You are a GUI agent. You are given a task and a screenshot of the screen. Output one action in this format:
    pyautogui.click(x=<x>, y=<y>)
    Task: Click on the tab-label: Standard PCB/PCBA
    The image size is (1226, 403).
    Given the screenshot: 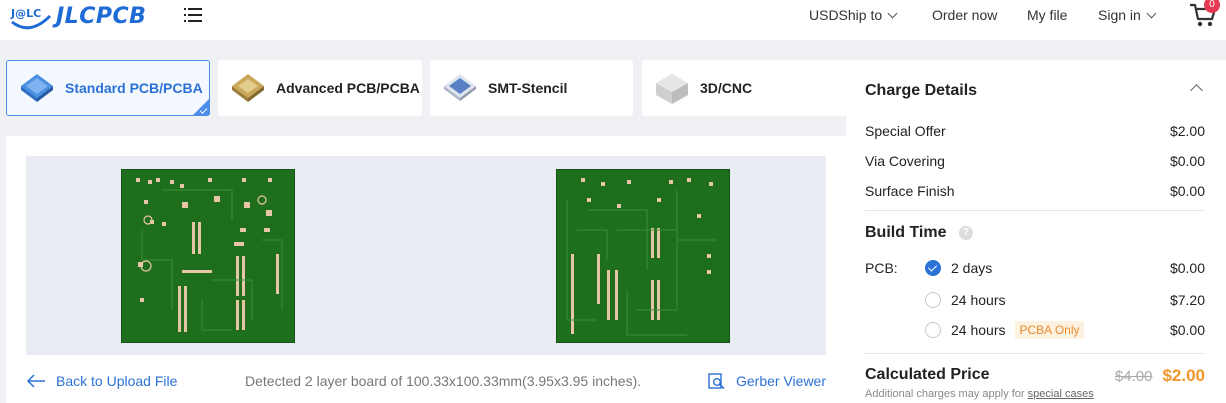 What is the action you would take?
    pyautogui.click(x=134, y=88)
    